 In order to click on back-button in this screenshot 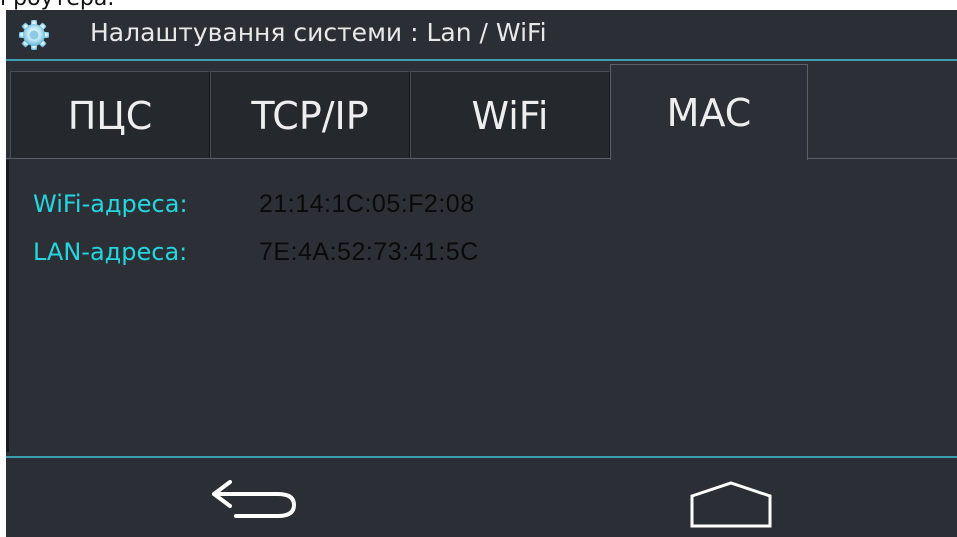, I will do `click(252, 501)`.